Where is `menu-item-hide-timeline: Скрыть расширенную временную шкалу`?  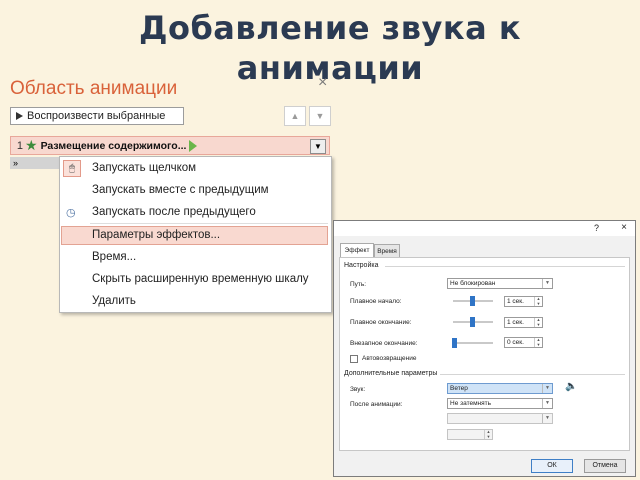 menu-item-hide-timeline: Скрыть расширенную временную шкалу is located at coordinates (200, 279).